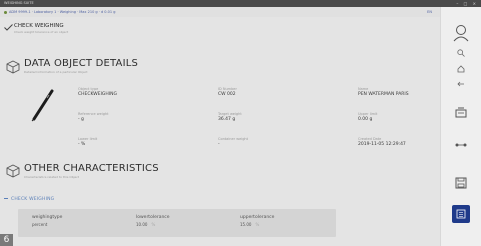  I want to click on home-icon, so click(461, 69).